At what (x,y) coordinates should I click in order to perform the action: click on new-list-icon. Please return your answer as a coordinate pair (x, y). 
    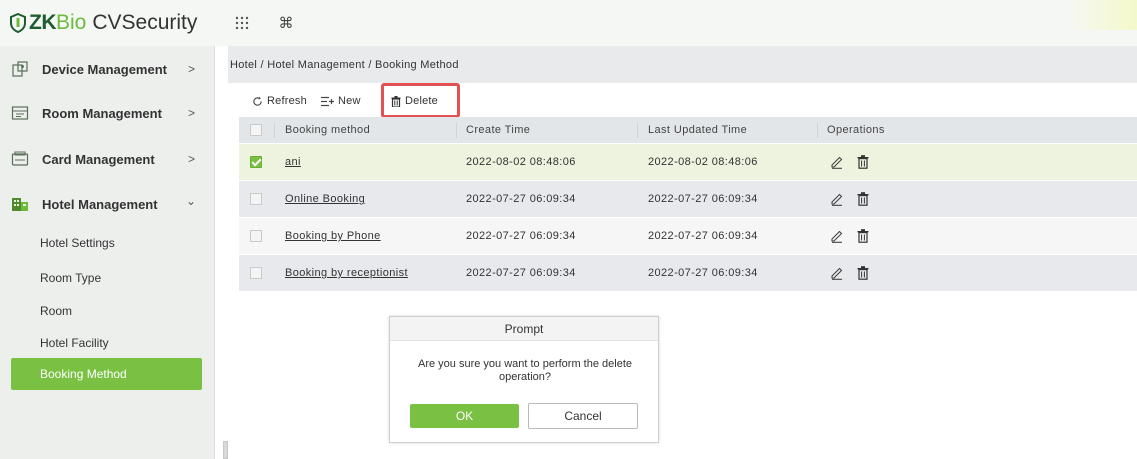
    Looking at the image, I should click on (327, 101).